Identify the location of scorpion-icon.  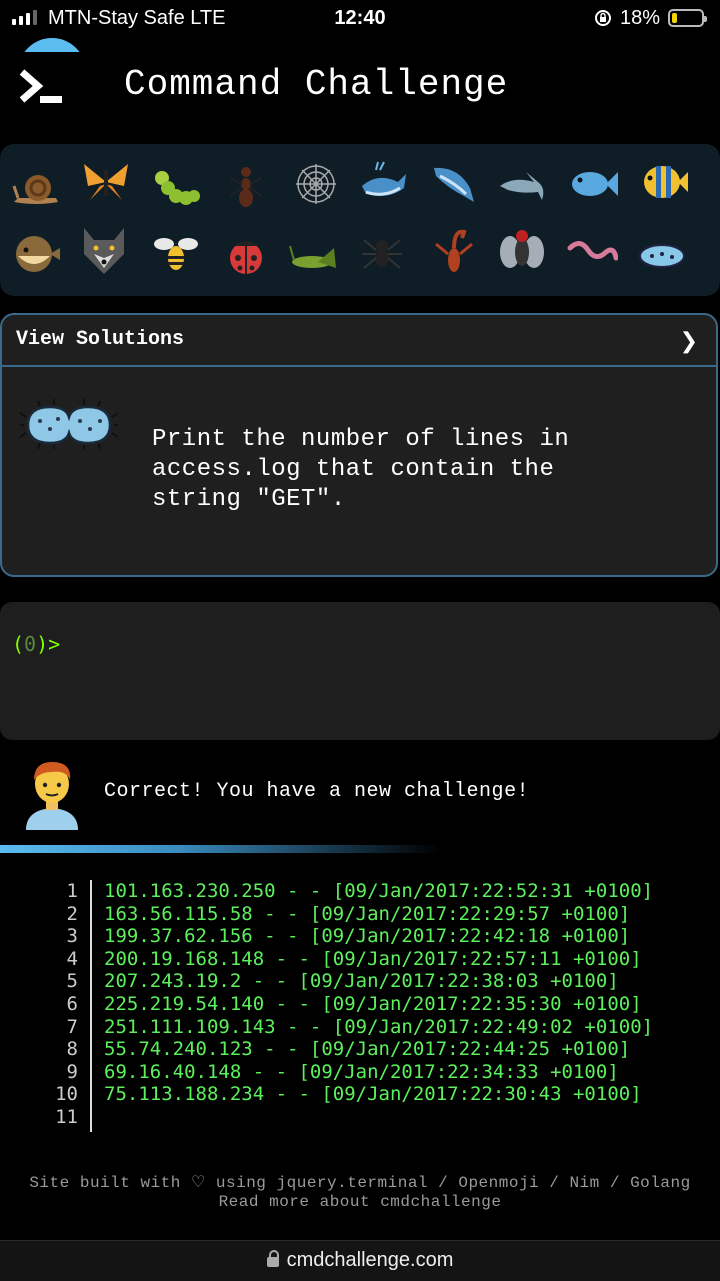
(454, 250).